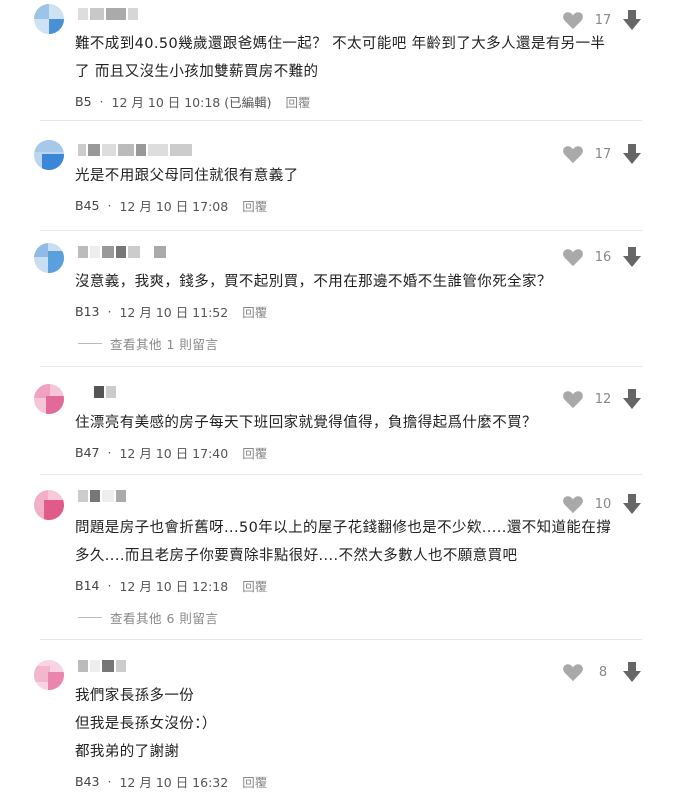 Image resolution: width=675 pixels, height=793 pixels. I want to click on vote-controls: 16, so click(602, 257).